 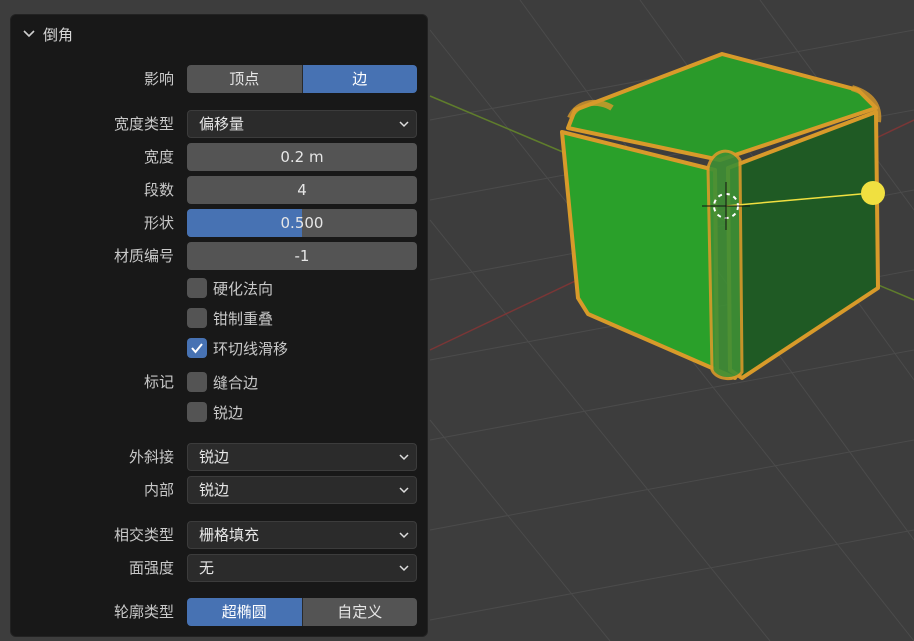 I want to click on miter-inner-label: 内部, so click(x=158, y=490).